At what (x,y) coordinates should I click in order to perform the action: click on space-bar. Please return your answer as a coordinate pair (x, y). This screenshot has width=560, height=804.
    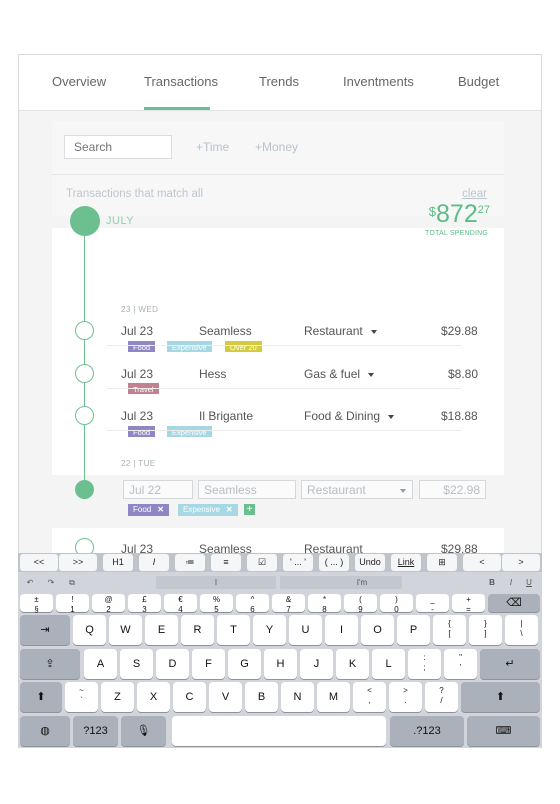
    Looking at the image, I should click on (279, 731).